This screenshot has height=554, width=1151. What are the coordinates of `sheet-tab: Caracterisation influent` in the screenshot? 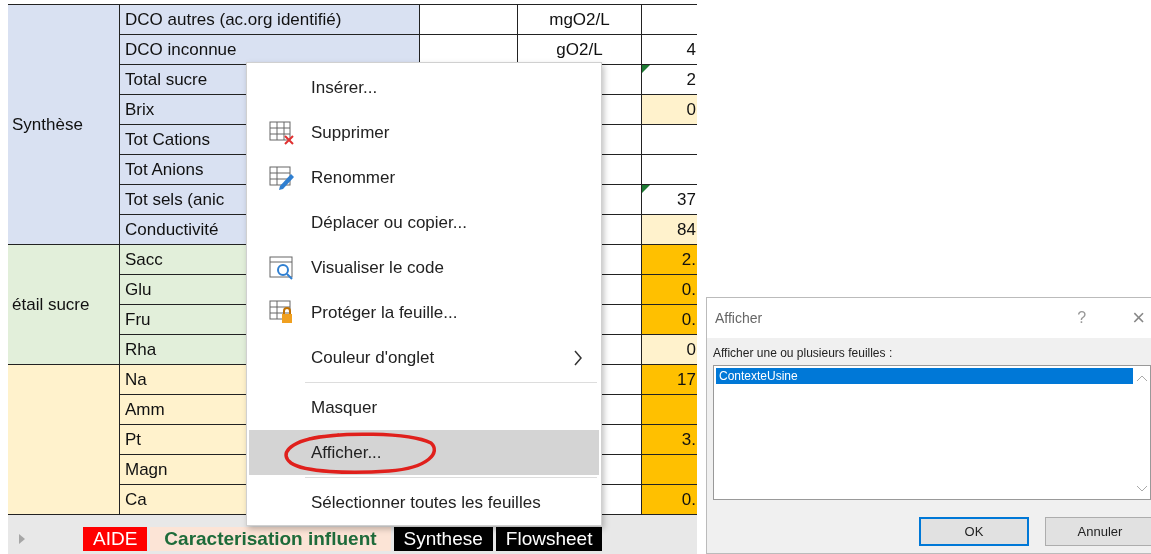 It's located at (270, 539).